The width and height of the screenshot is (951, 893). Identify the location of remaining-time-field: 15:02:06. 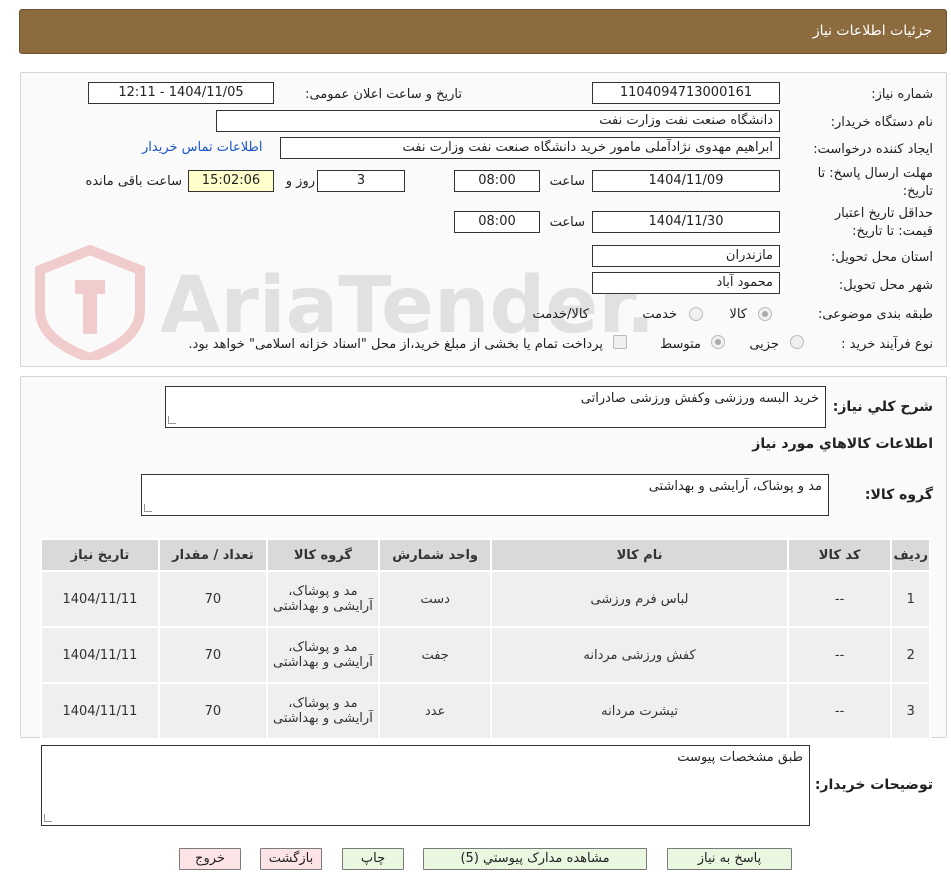
(231, 181).